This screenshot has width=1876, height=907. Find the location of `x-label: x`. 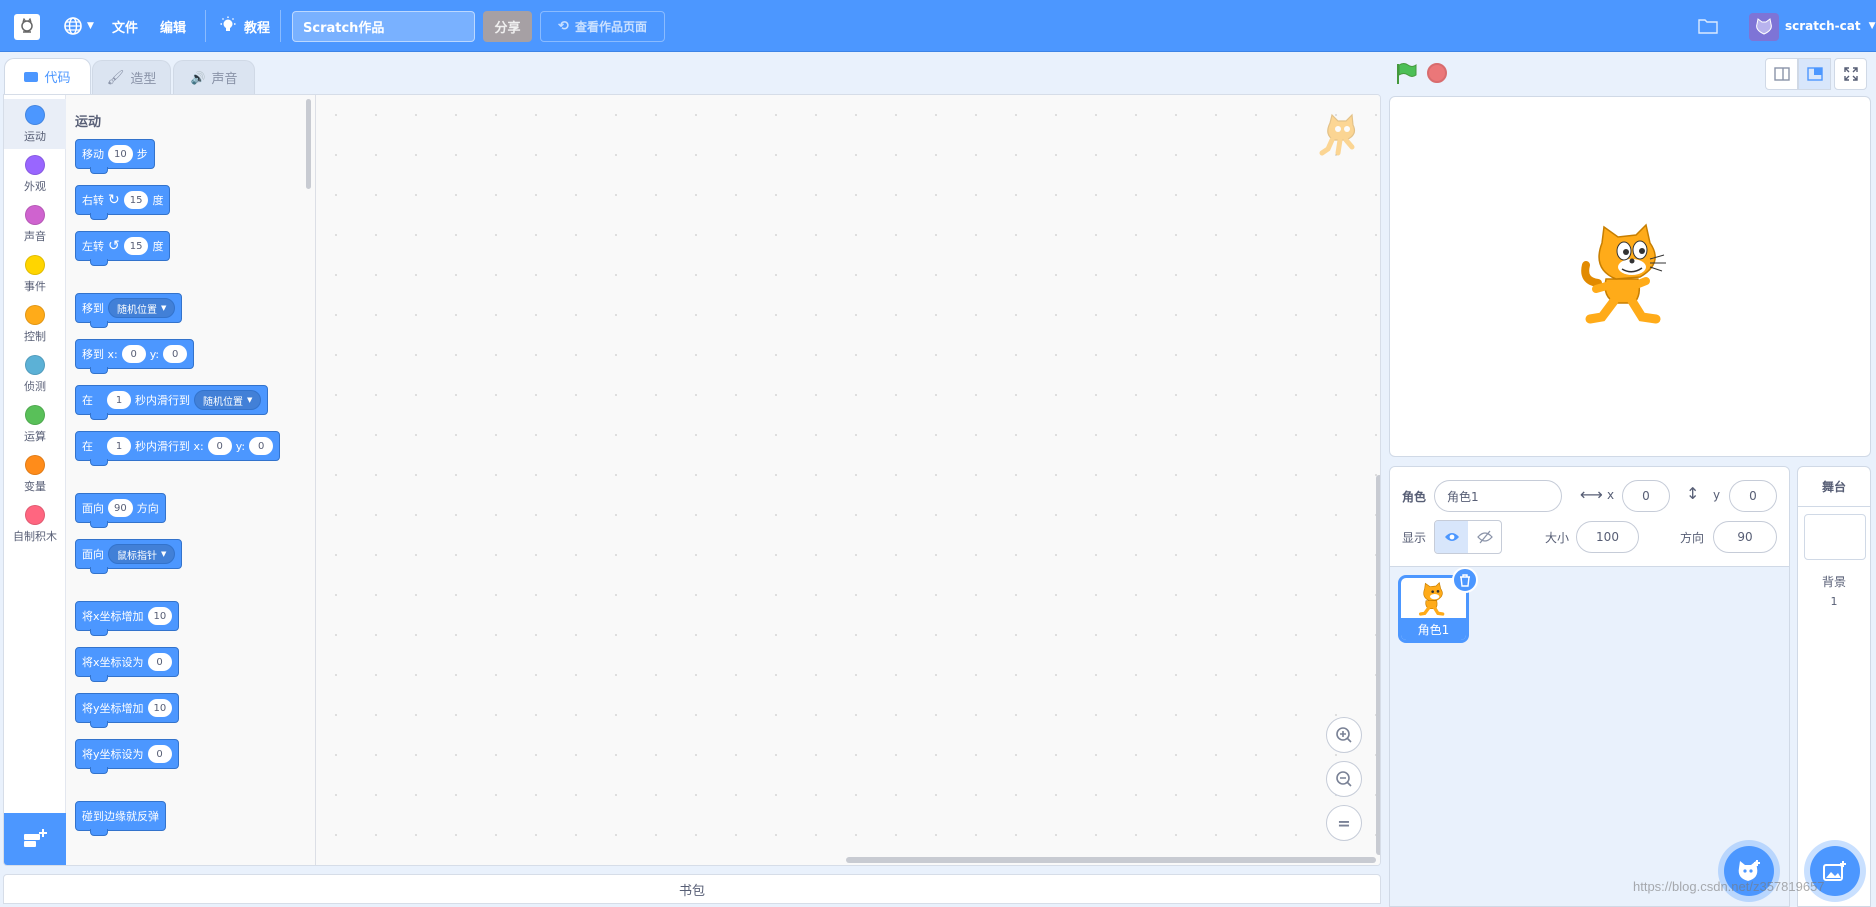

x-label: x is located at coordinates (1611, 495).